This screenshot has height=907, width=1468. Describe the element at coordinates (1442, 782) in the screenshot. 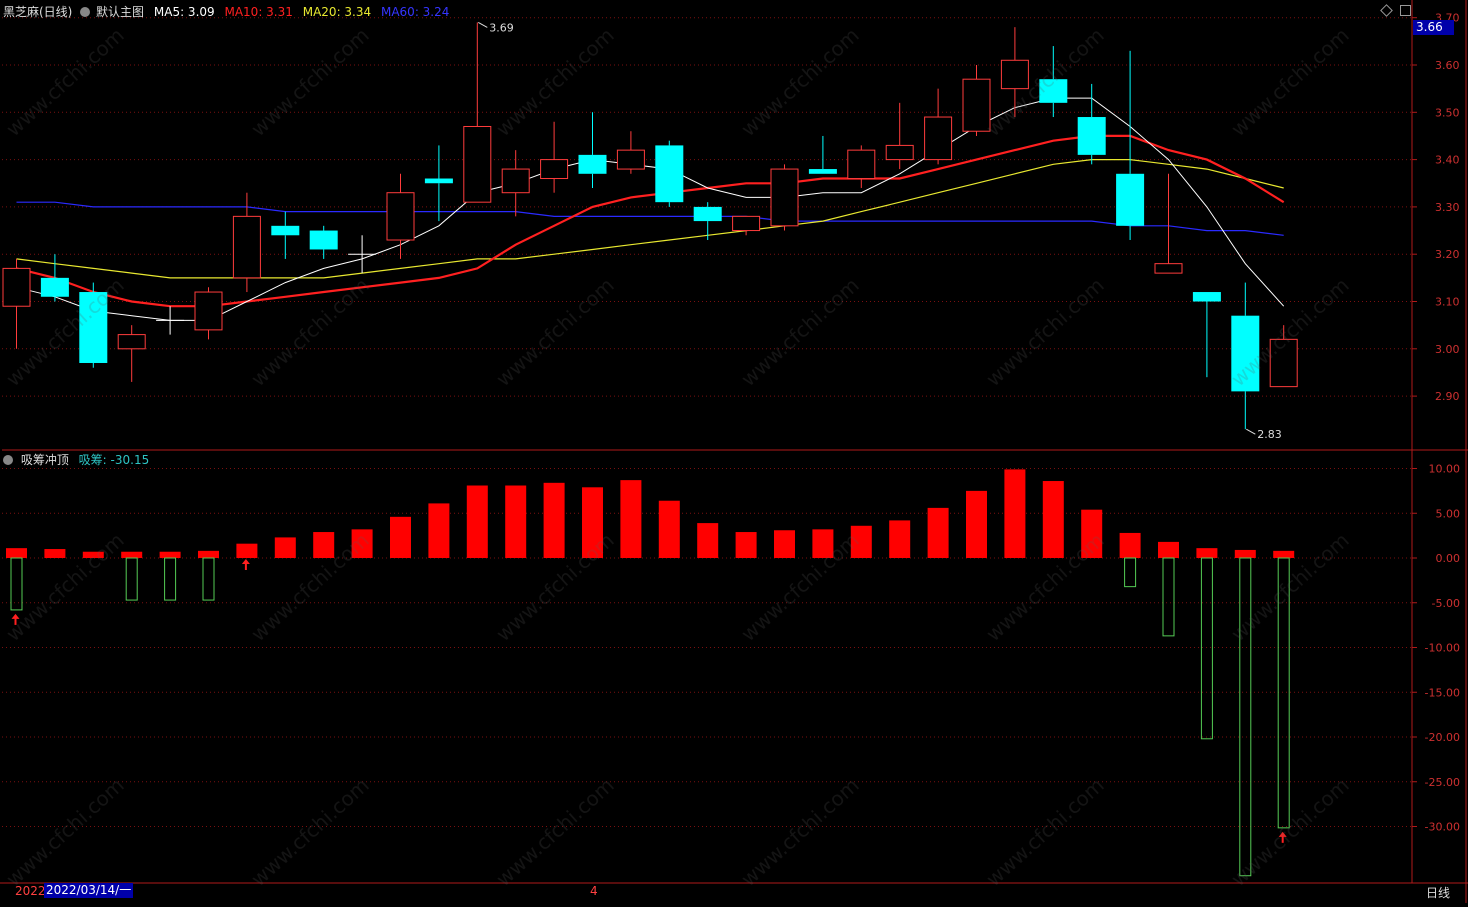

I see `indicator-tick-label: -25.00` at that location.